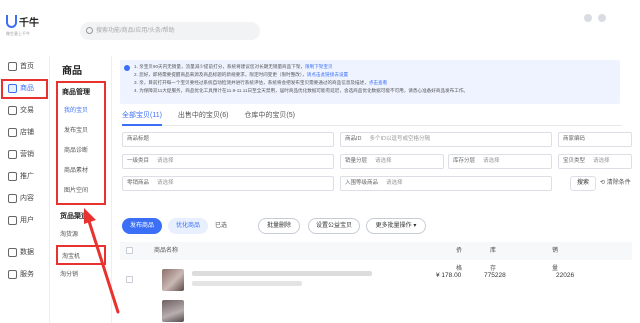  What do you see at coordinates (76, 92) in the screenshot?
I see `submenu-group-head: 商品管理` at bounding box center [76, 92].